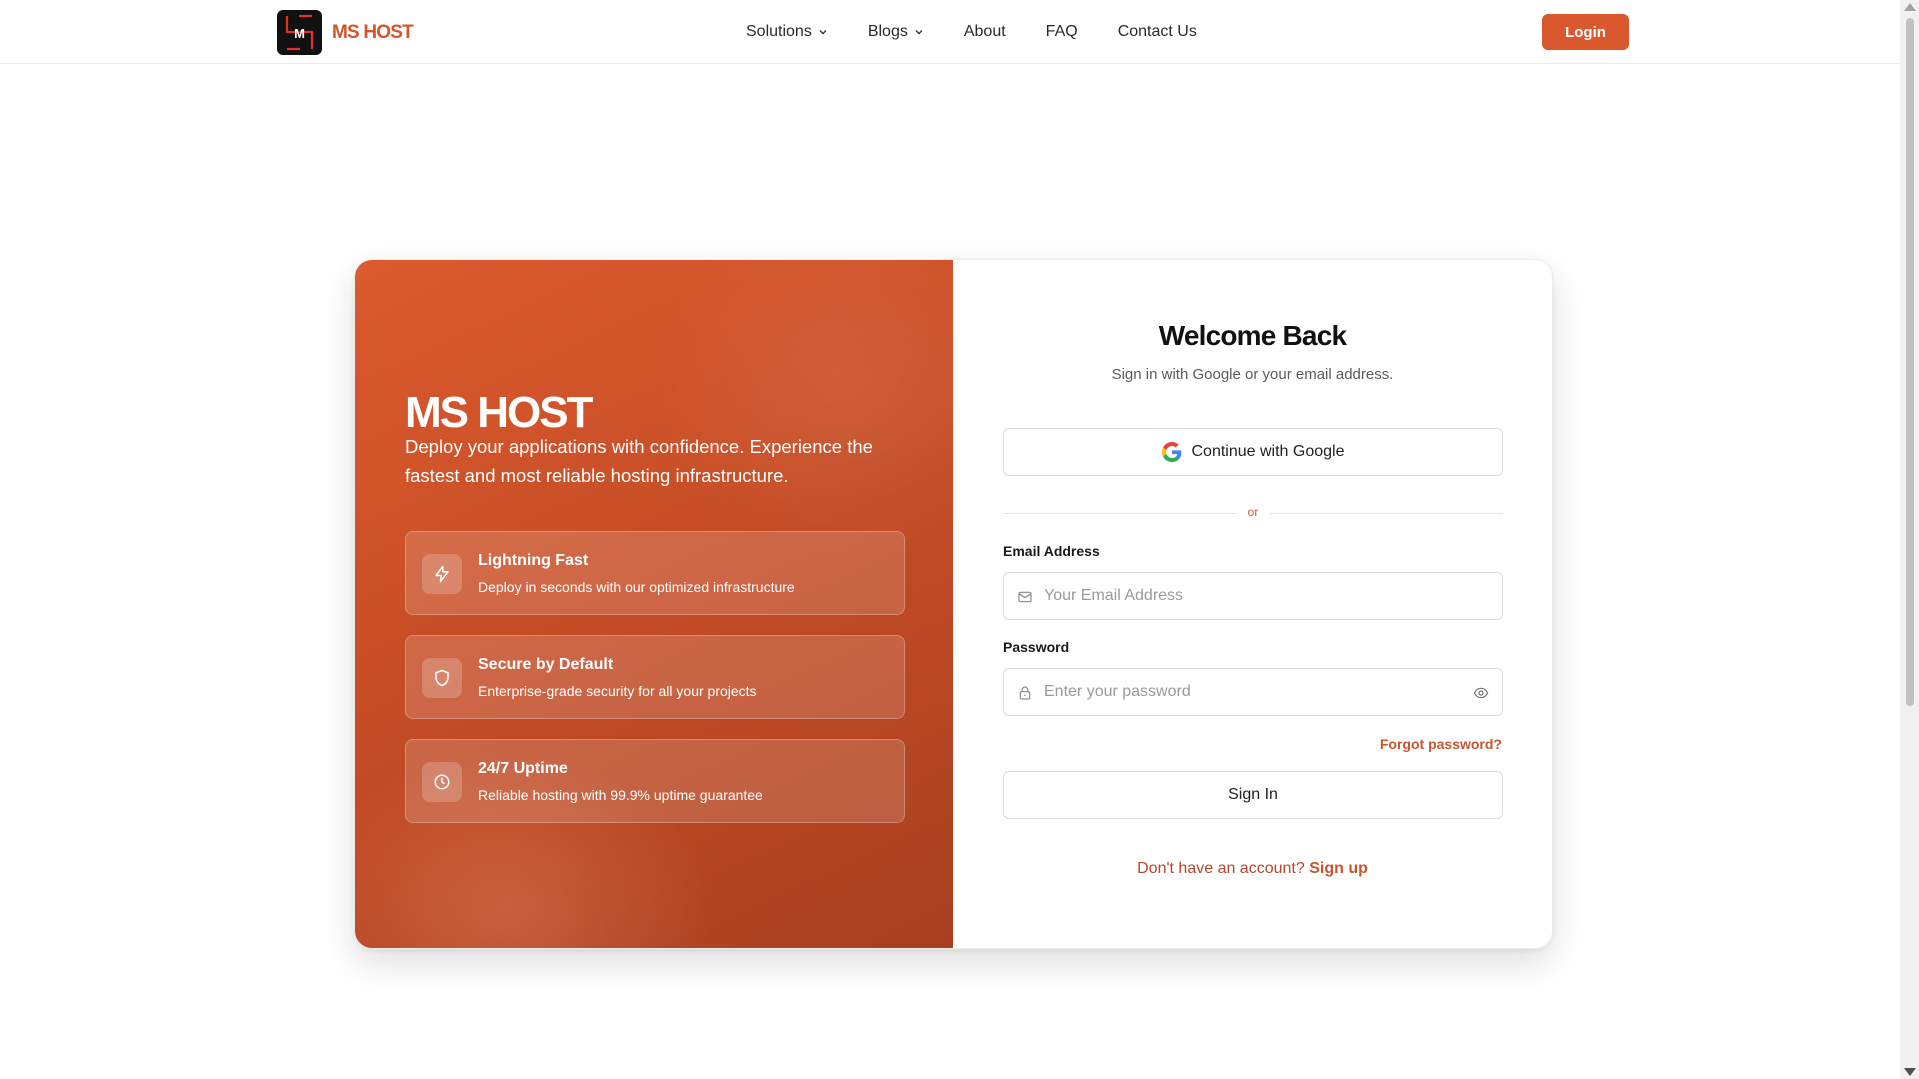  Describe the element at coordinates (1910, 362) in the screenshot. I see `scrollbar-thumb` at that location.